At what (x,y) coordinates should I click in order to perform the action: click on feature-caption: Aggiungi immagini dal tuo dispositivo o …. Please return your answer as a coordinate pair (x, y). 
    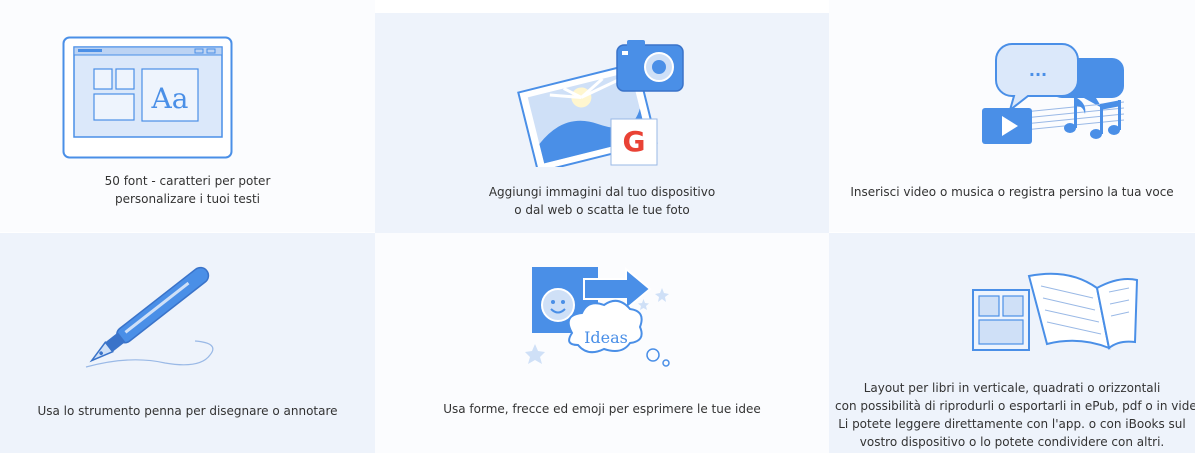
    Looking at the image, I should click on (602, 201).